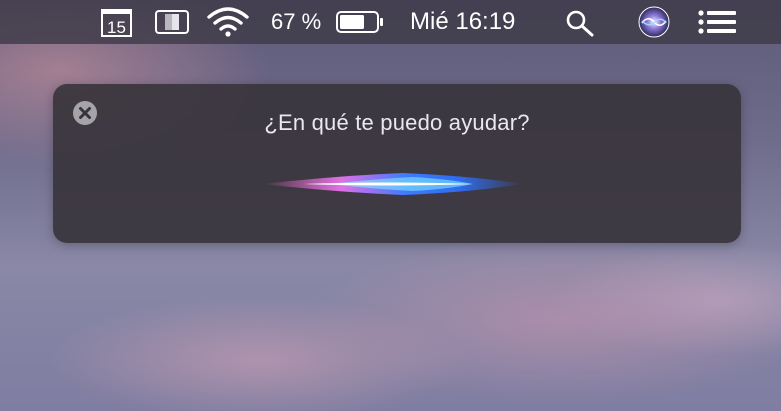 The height and width of the screenshot is (411, 781). I want to click on siri-waveform, so click(393, 184).